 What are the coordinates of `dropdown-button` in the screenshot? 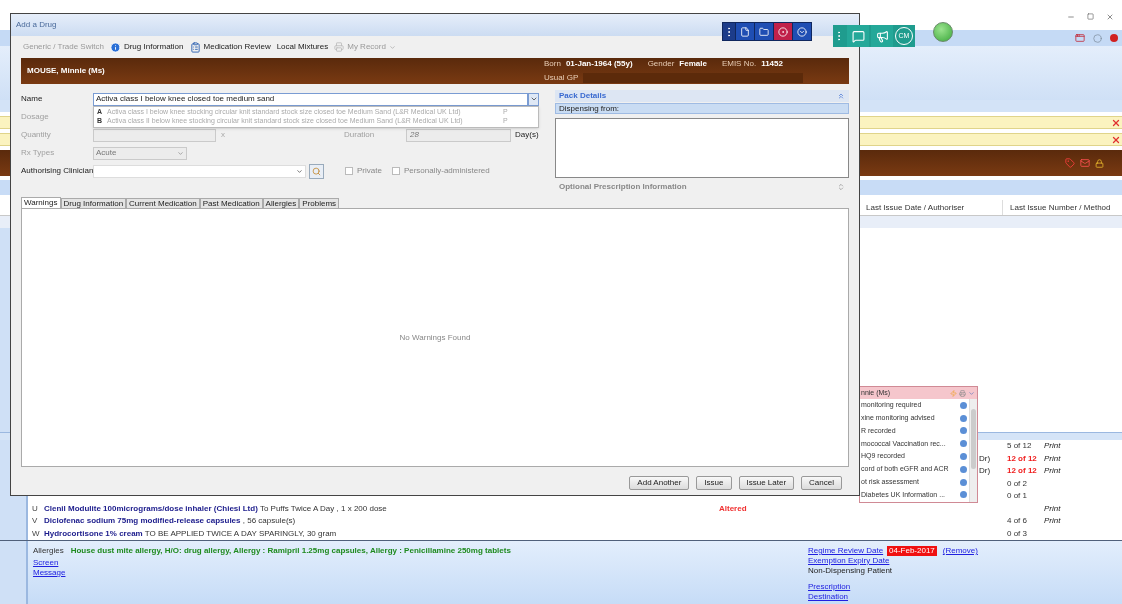 It's located at (533, 99).